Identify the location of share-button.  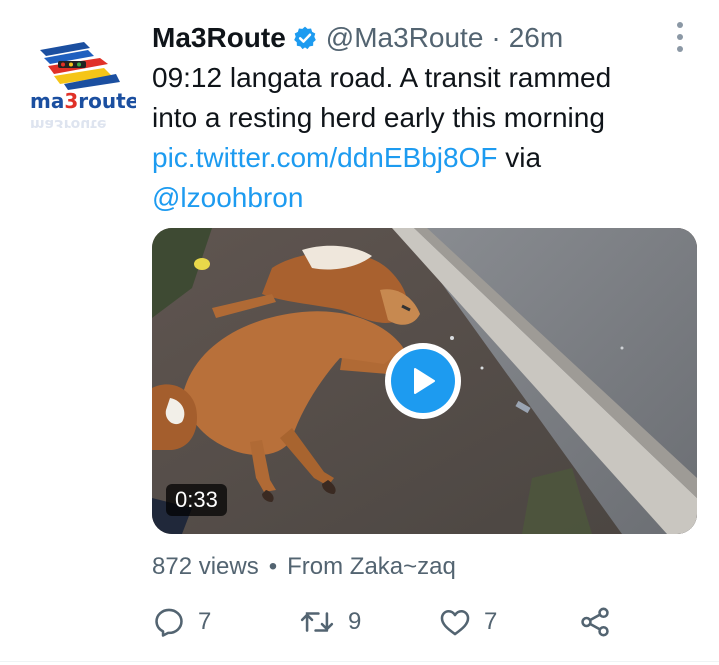
(601, 622).